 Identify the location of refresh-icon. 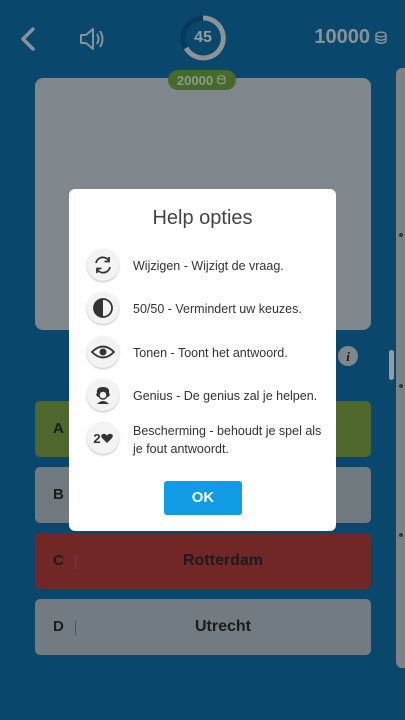
(103, 265).